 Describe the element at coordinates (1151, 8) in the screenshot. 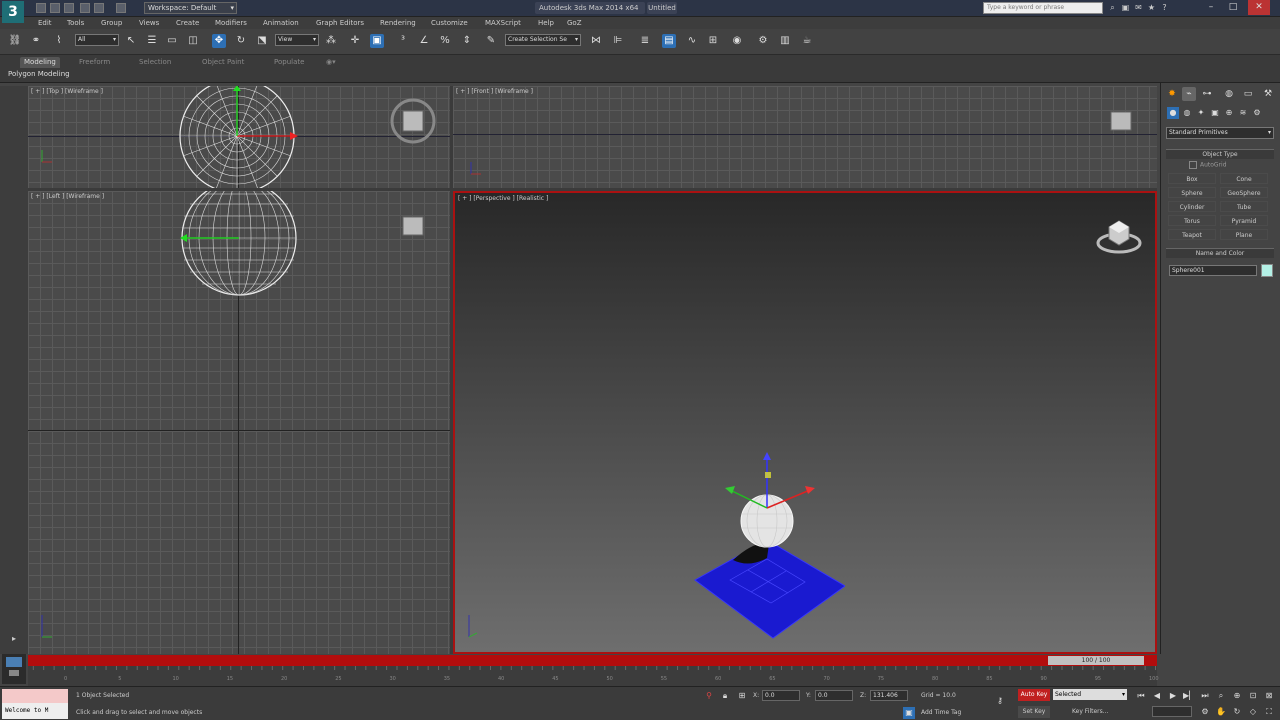

I see `favorites-icon: ★` at that location.